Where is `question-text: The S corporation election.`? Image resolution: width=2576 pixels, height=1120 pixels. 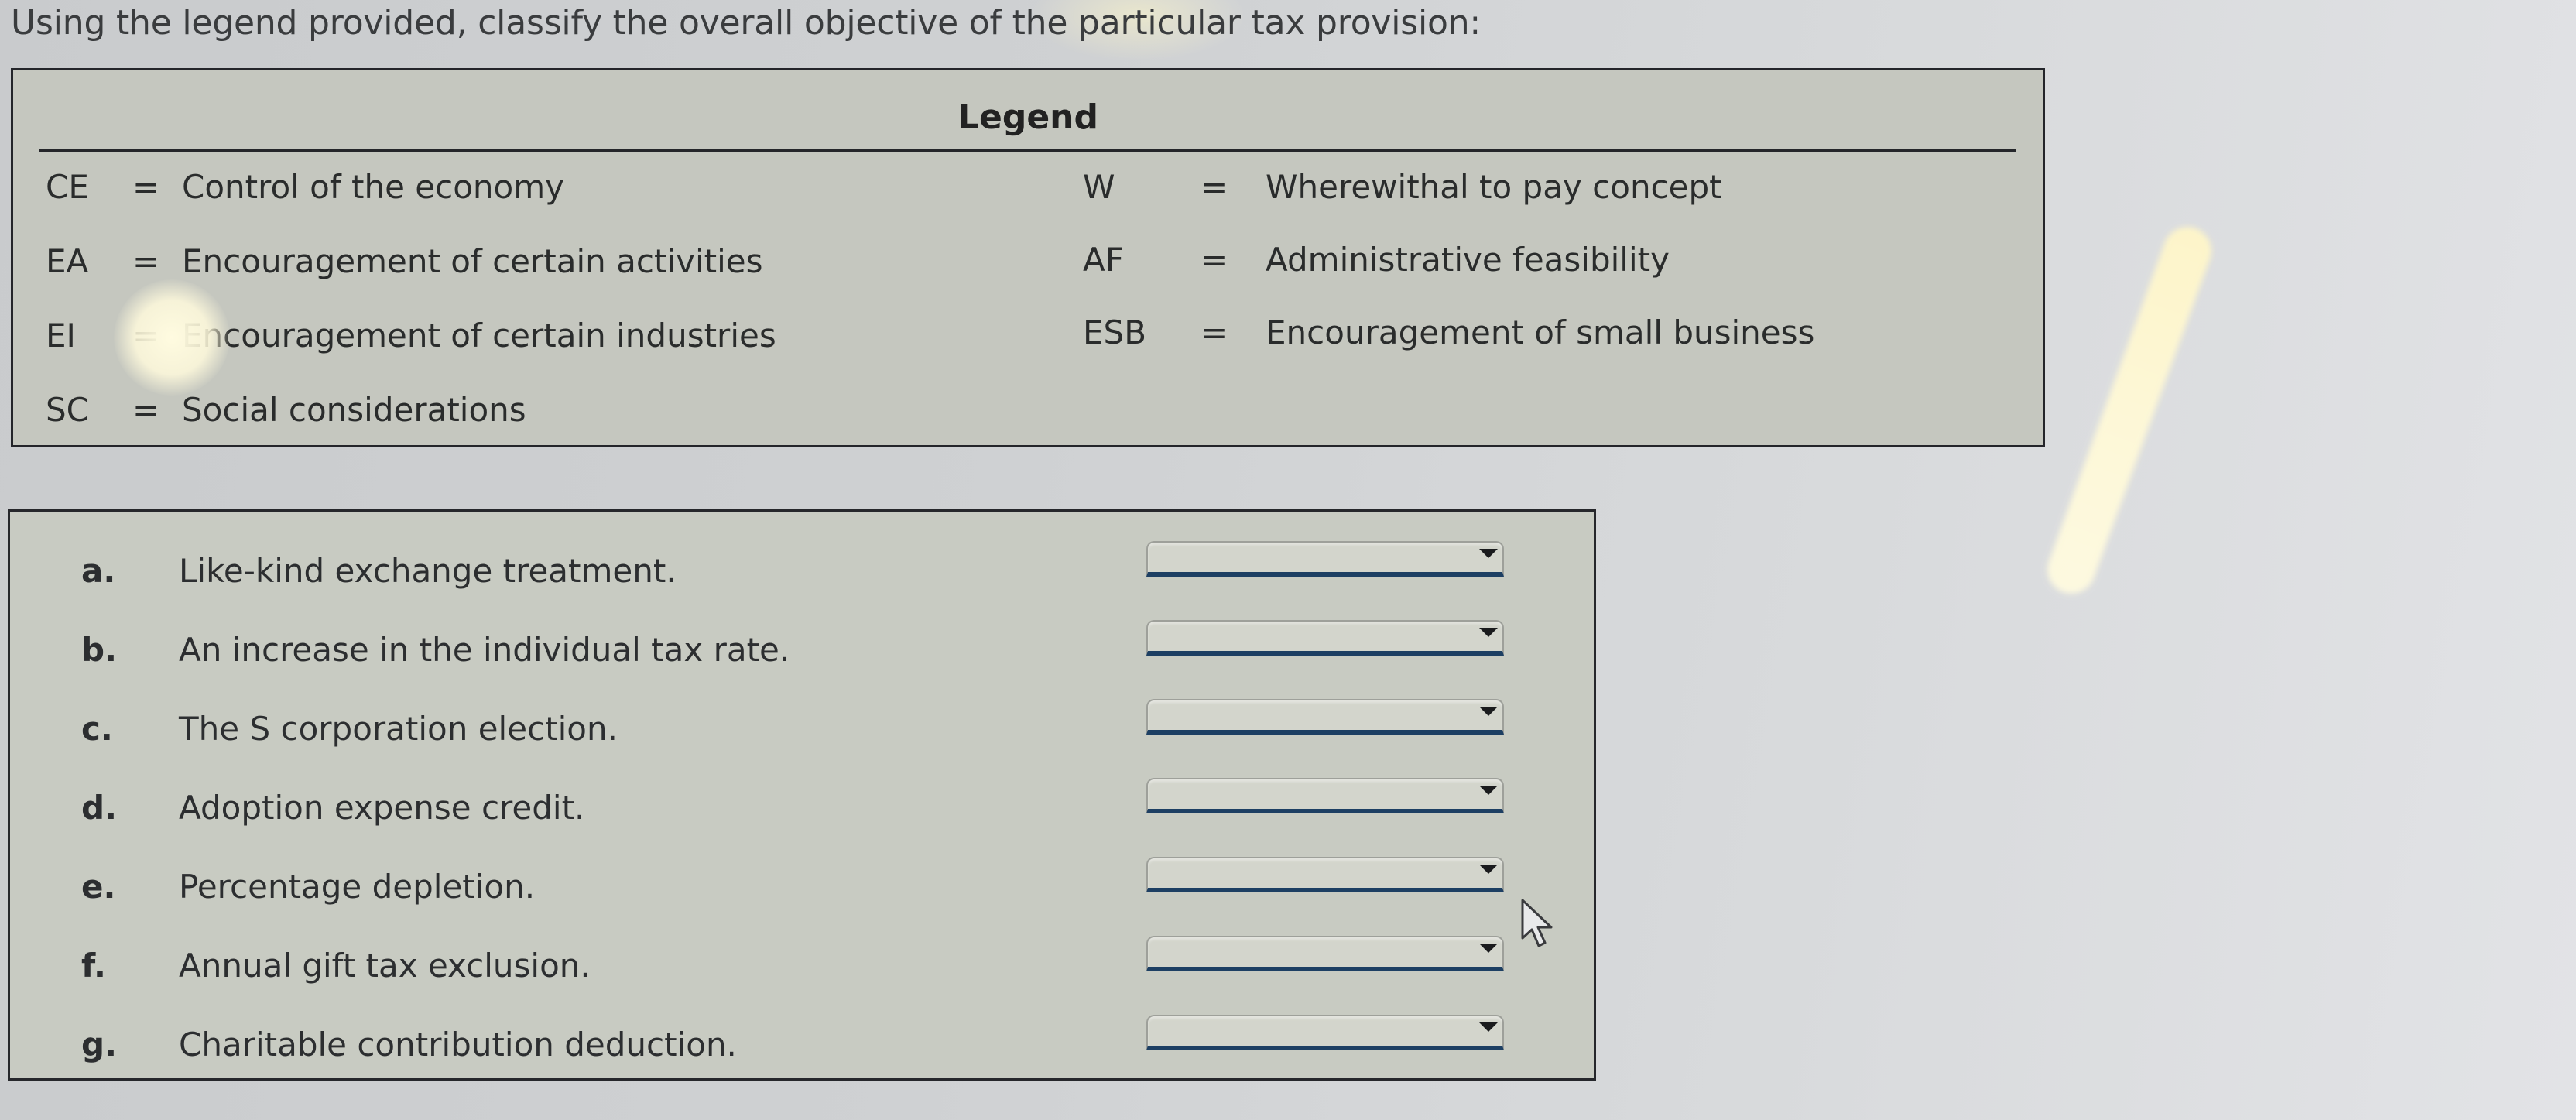 question-text: The S corporation election. is located at coordinates (398, 729).